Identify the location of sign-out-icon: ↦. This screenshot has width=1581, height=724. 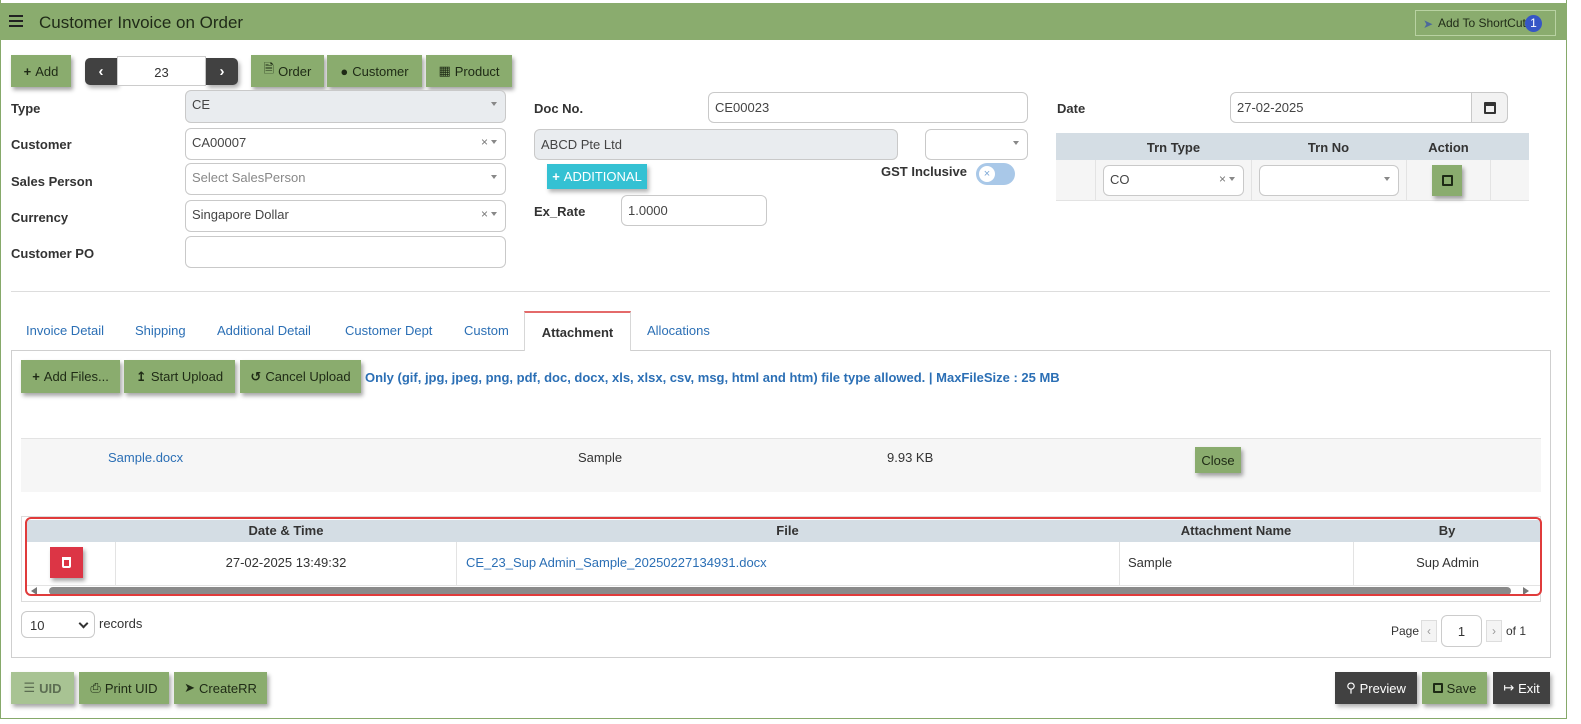
(1509, 687).